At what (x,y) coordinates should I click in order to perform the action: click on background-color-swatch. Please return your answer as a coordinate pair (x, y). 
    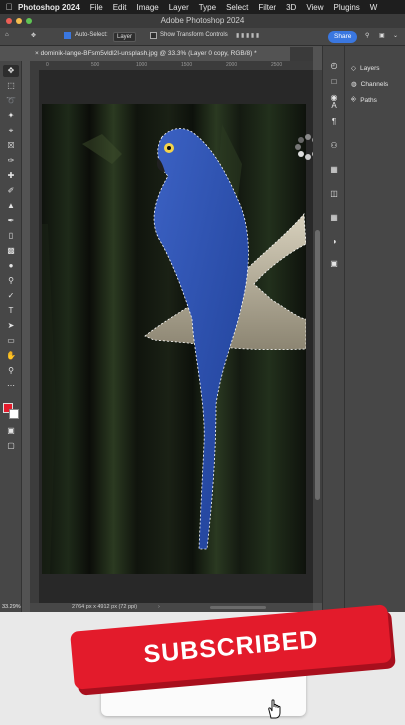
    Looking at the image, I should click on (14, 414).